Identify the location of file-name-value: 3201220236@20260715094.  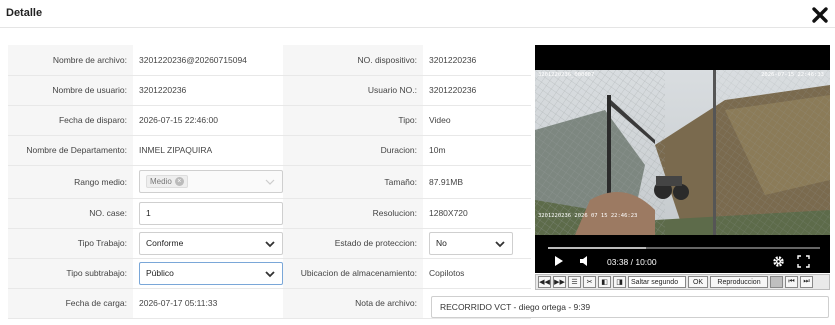
(208, 60).